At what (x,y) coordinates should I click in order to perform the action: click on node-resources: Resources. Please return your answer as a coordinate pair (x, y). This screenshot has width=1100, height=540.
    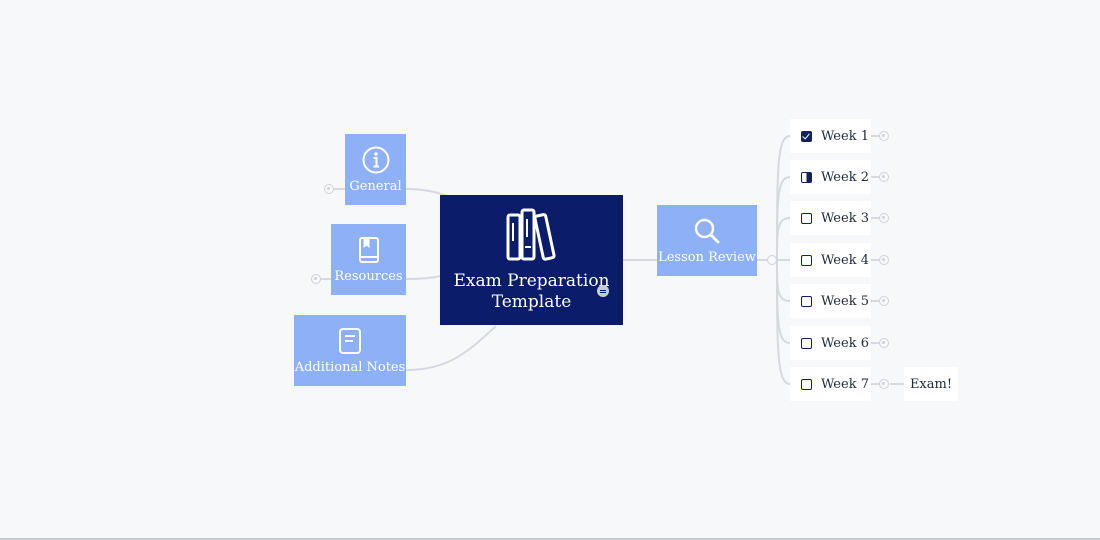
    Looking at the image, I should click on (368, 259).